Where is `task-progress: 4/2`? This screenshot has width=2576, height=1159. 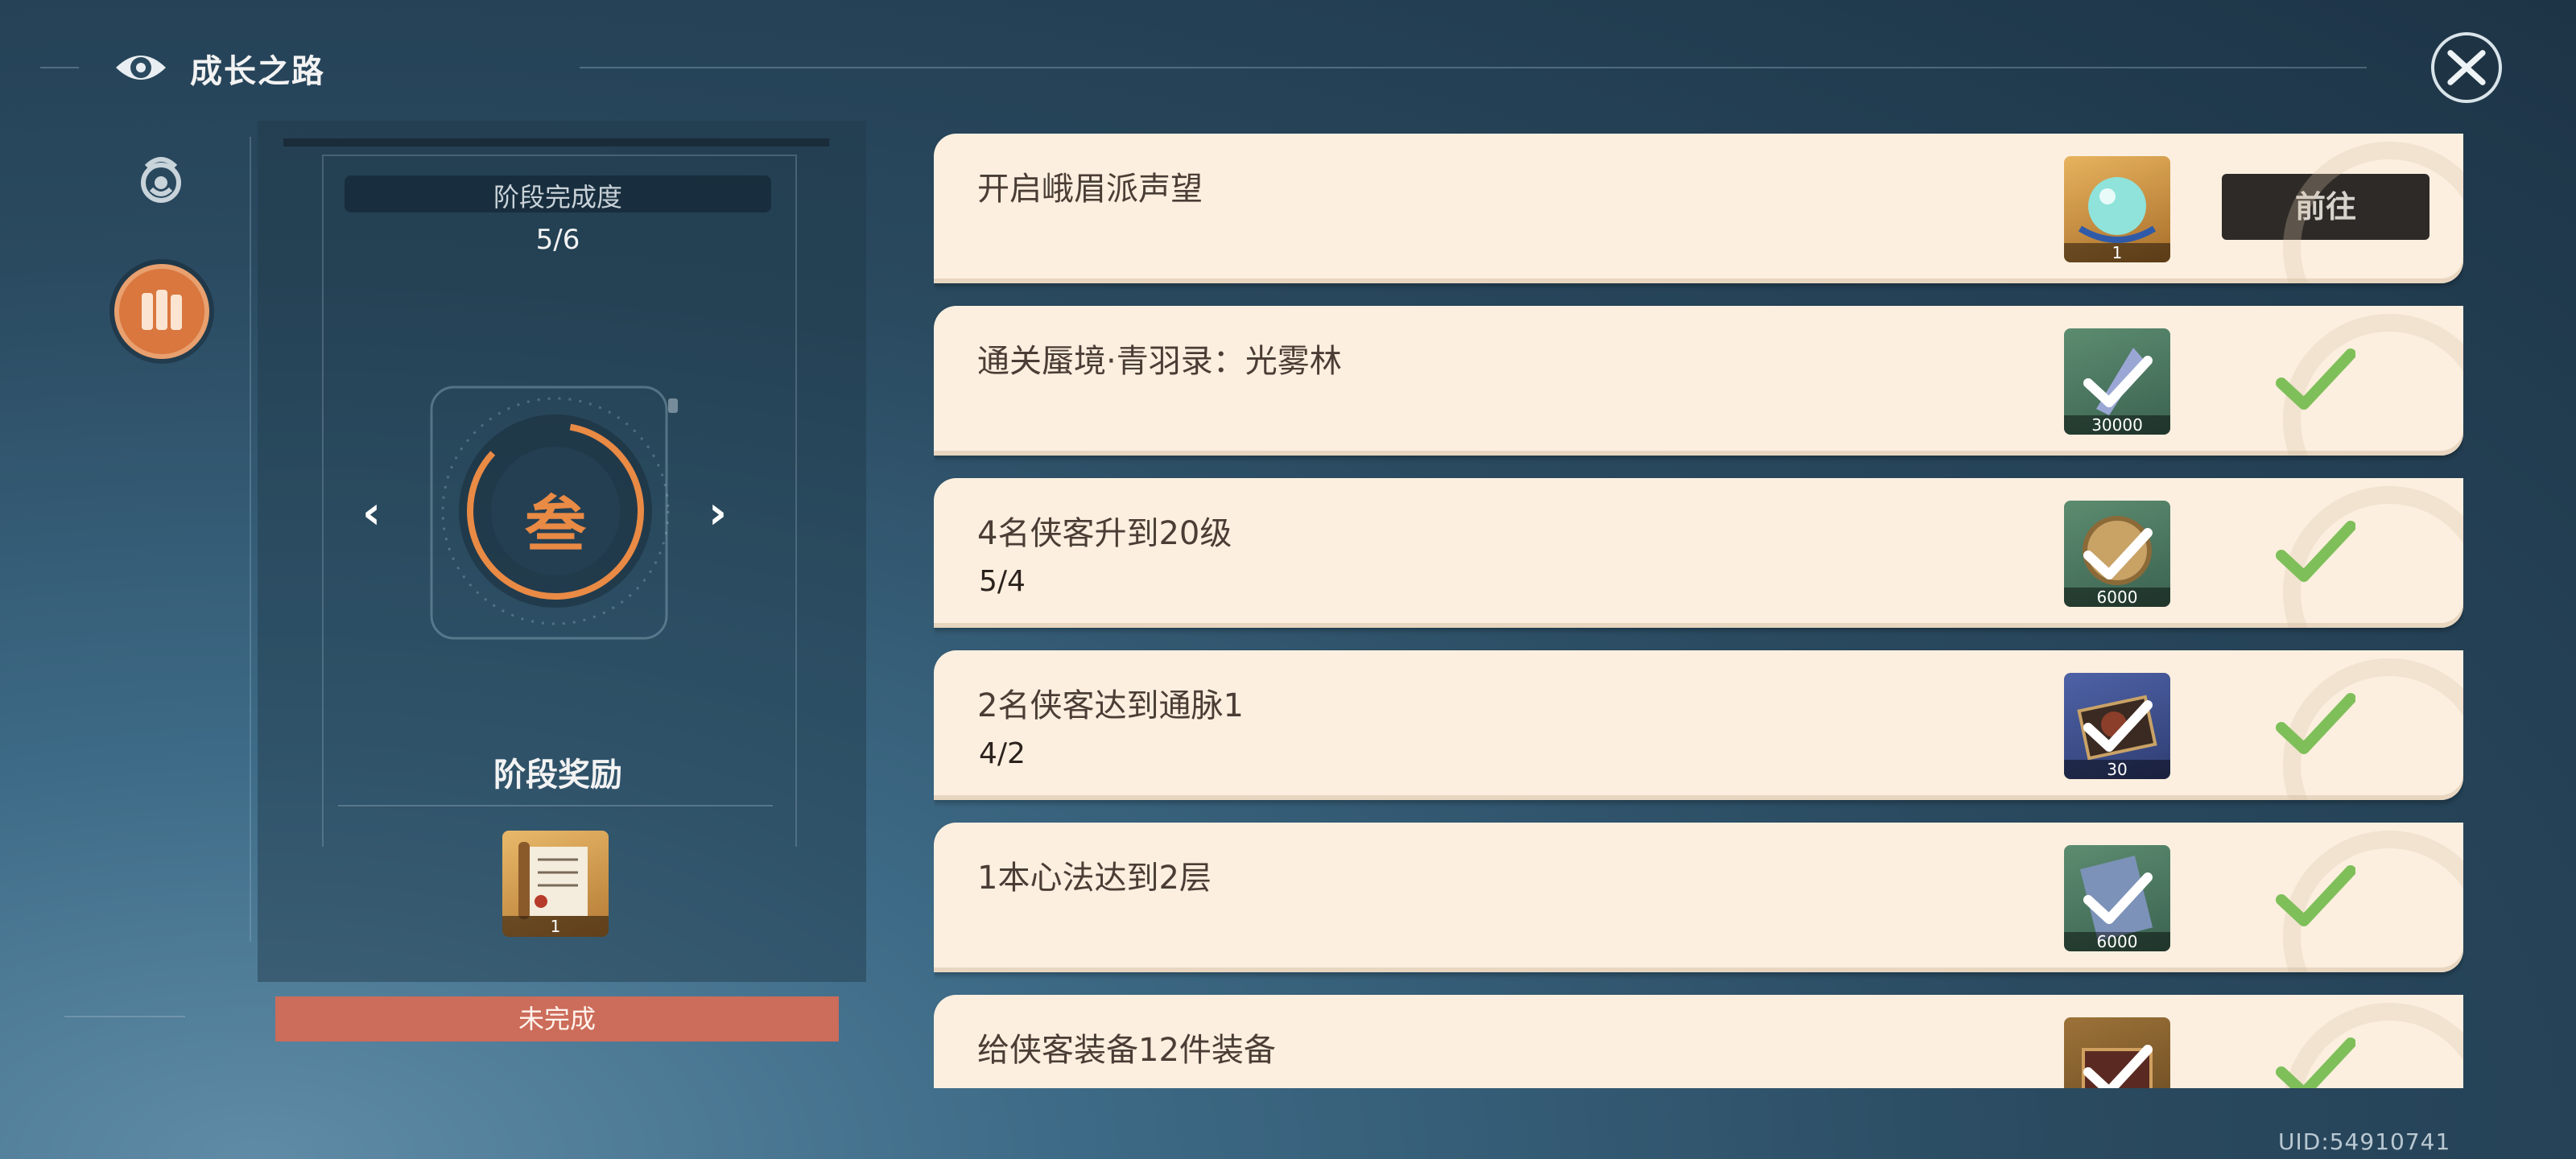
task-progress: 4/2 is located at coordinates (1002, 753).